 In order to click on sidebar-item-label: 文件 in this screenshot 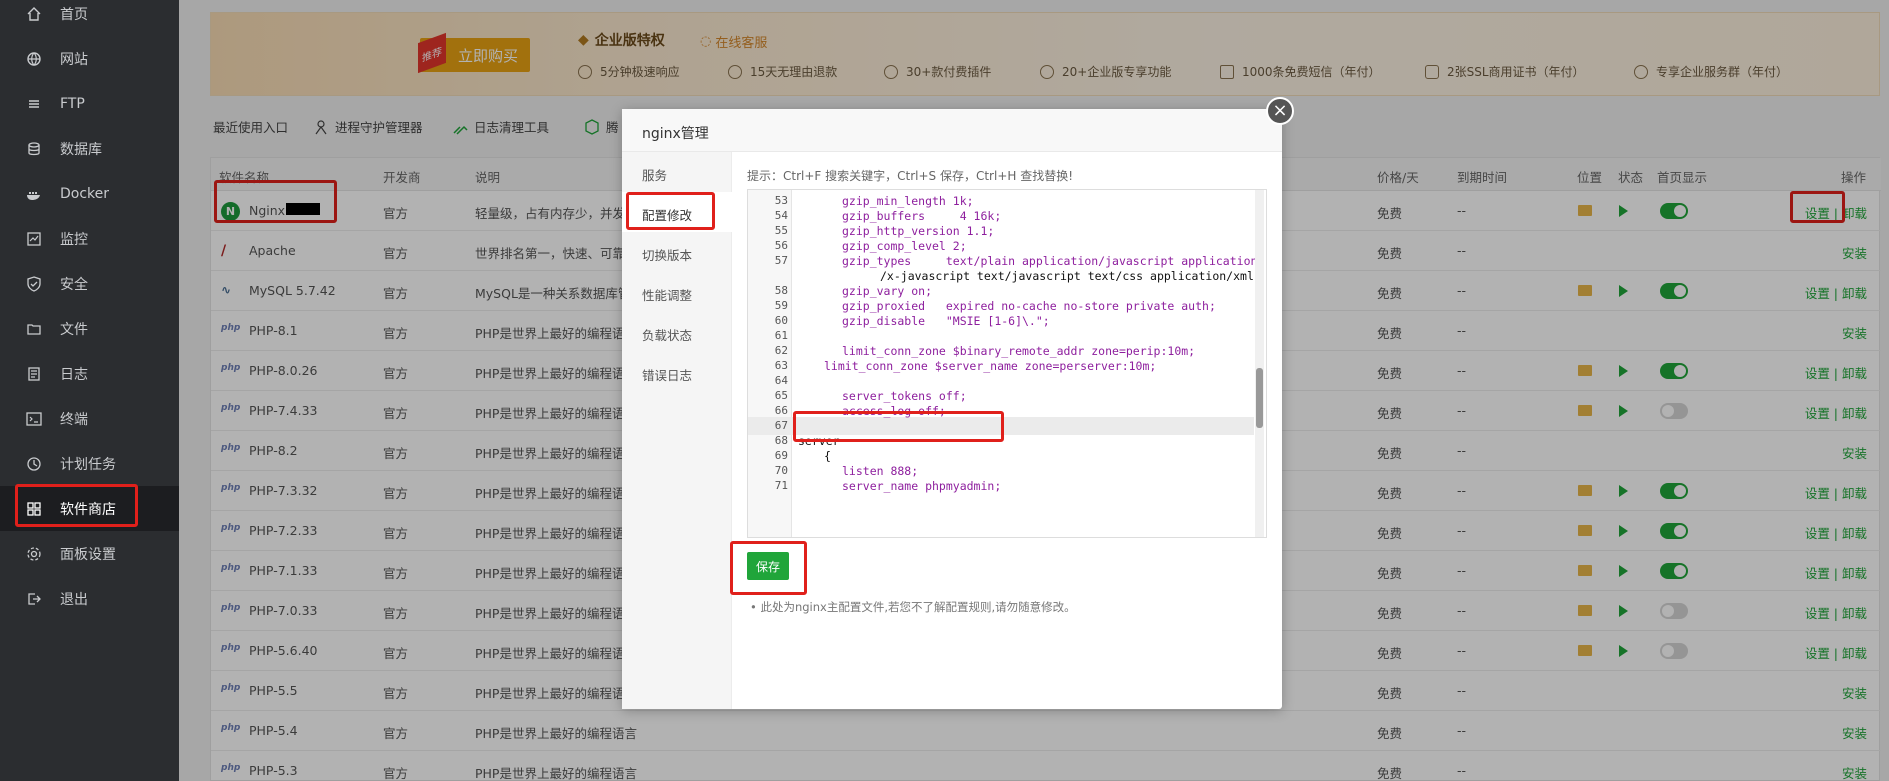, I will do `click(74, 329)`.